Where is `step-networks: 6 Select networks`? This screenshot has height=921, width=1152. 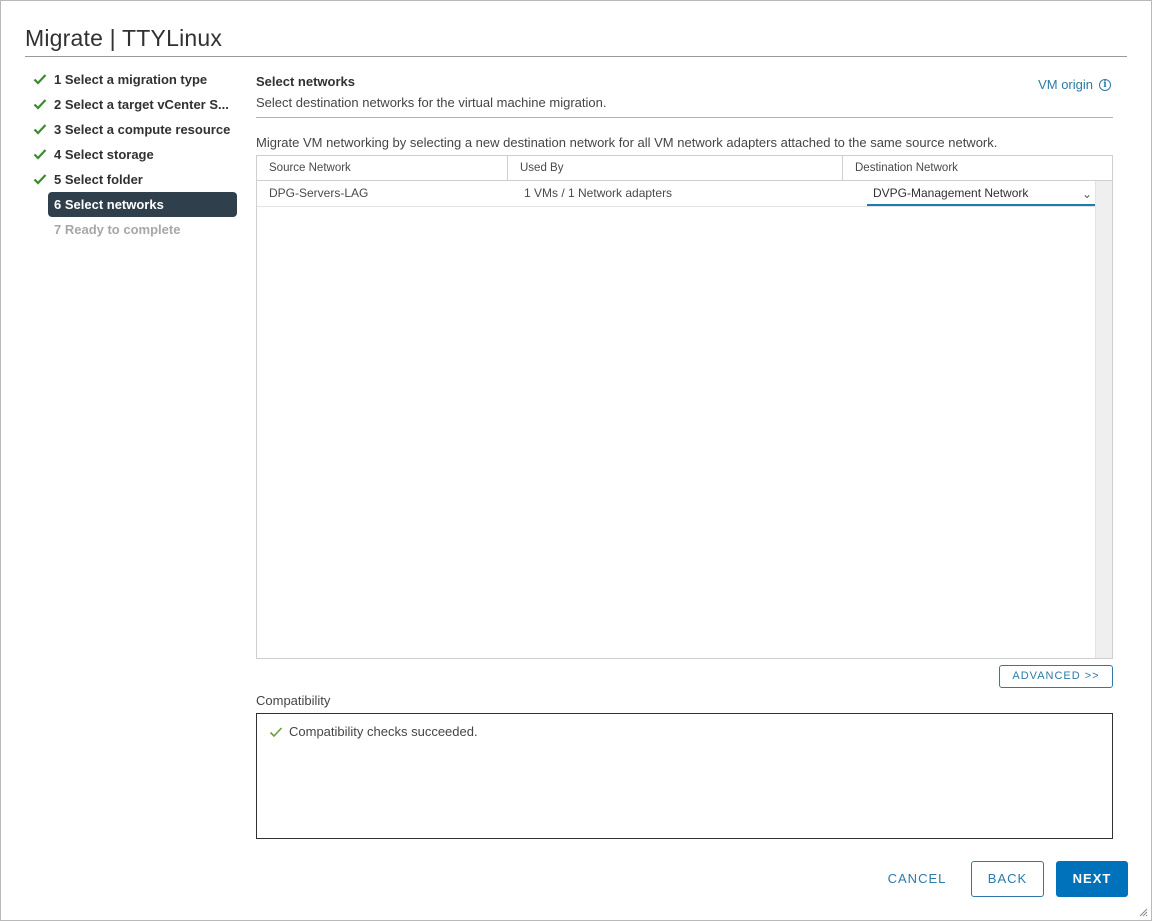
step-networks: 6 Select networks is located at coordinates (142, 204).